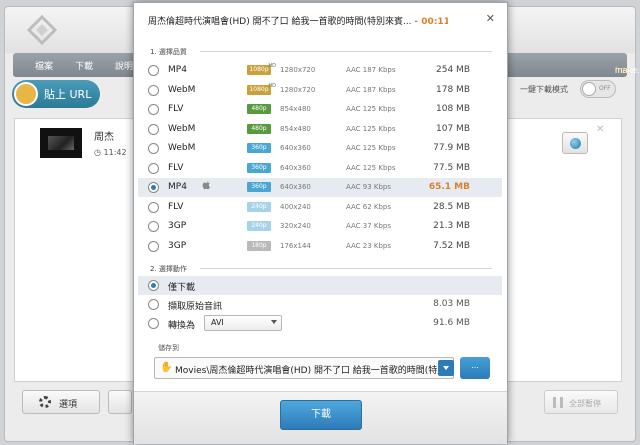 This screenshot has height=445, width=640. What do you see at coordinates (453, 89) in the screenshot?
I see `size-label: 178 MB` at bounding box center [453, 89].